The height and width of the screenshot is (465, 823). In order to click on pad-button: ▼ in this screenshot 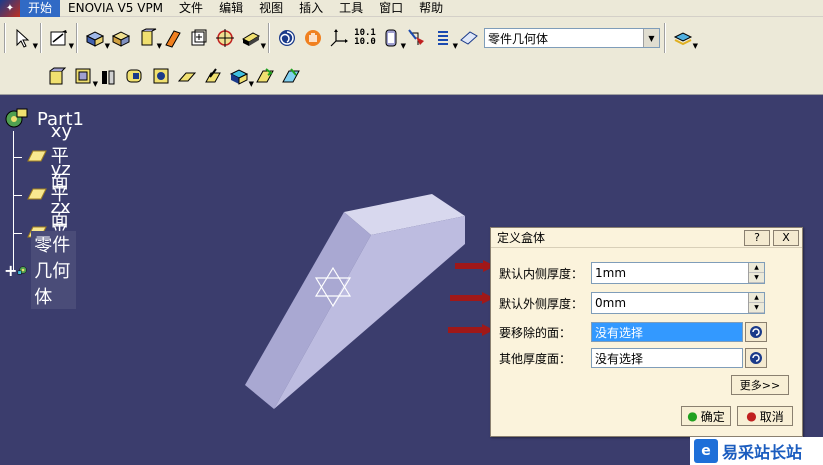, I will do `click(96, 38)`.